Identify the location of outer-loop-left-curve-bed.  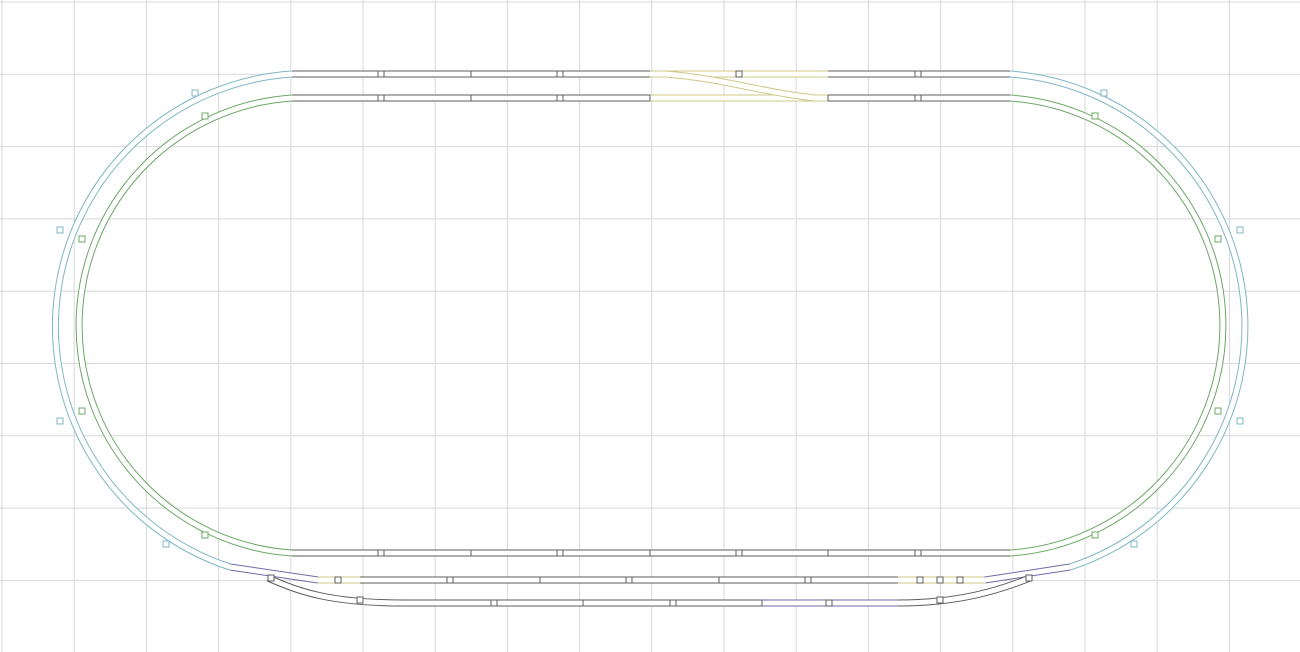
(172, 320).